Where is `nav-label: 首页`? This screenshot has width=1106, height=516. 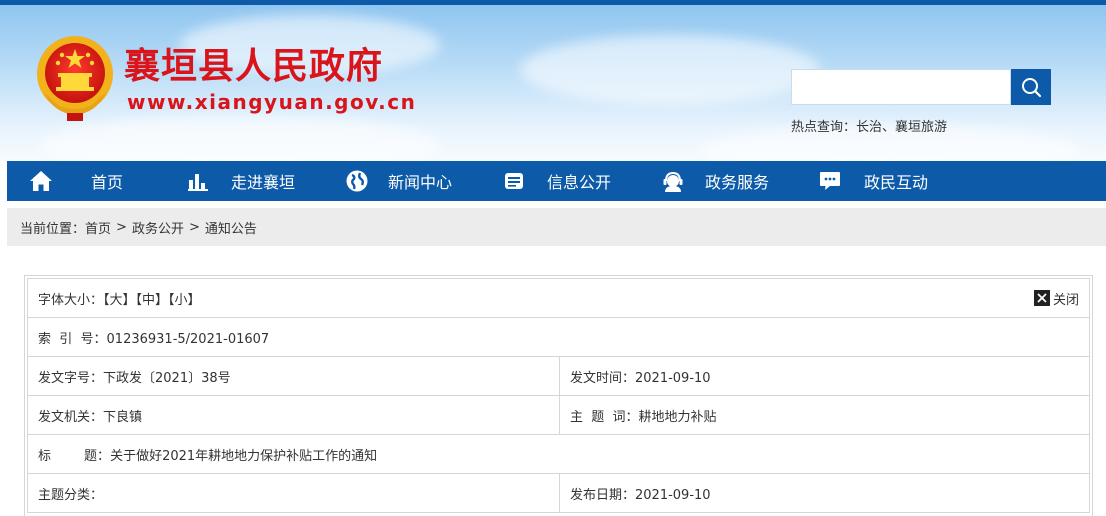 nav-label: 首页 is located at coordinates (107, 182).